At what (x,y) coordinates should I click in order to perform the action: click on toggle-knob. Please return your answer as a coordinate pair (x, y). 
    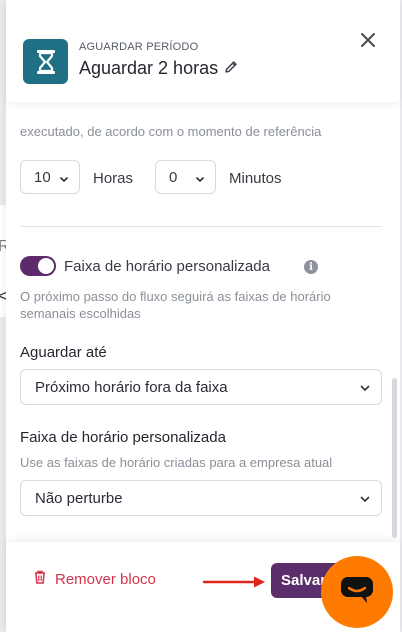
    Looking at the image, I should click on (46, 266).